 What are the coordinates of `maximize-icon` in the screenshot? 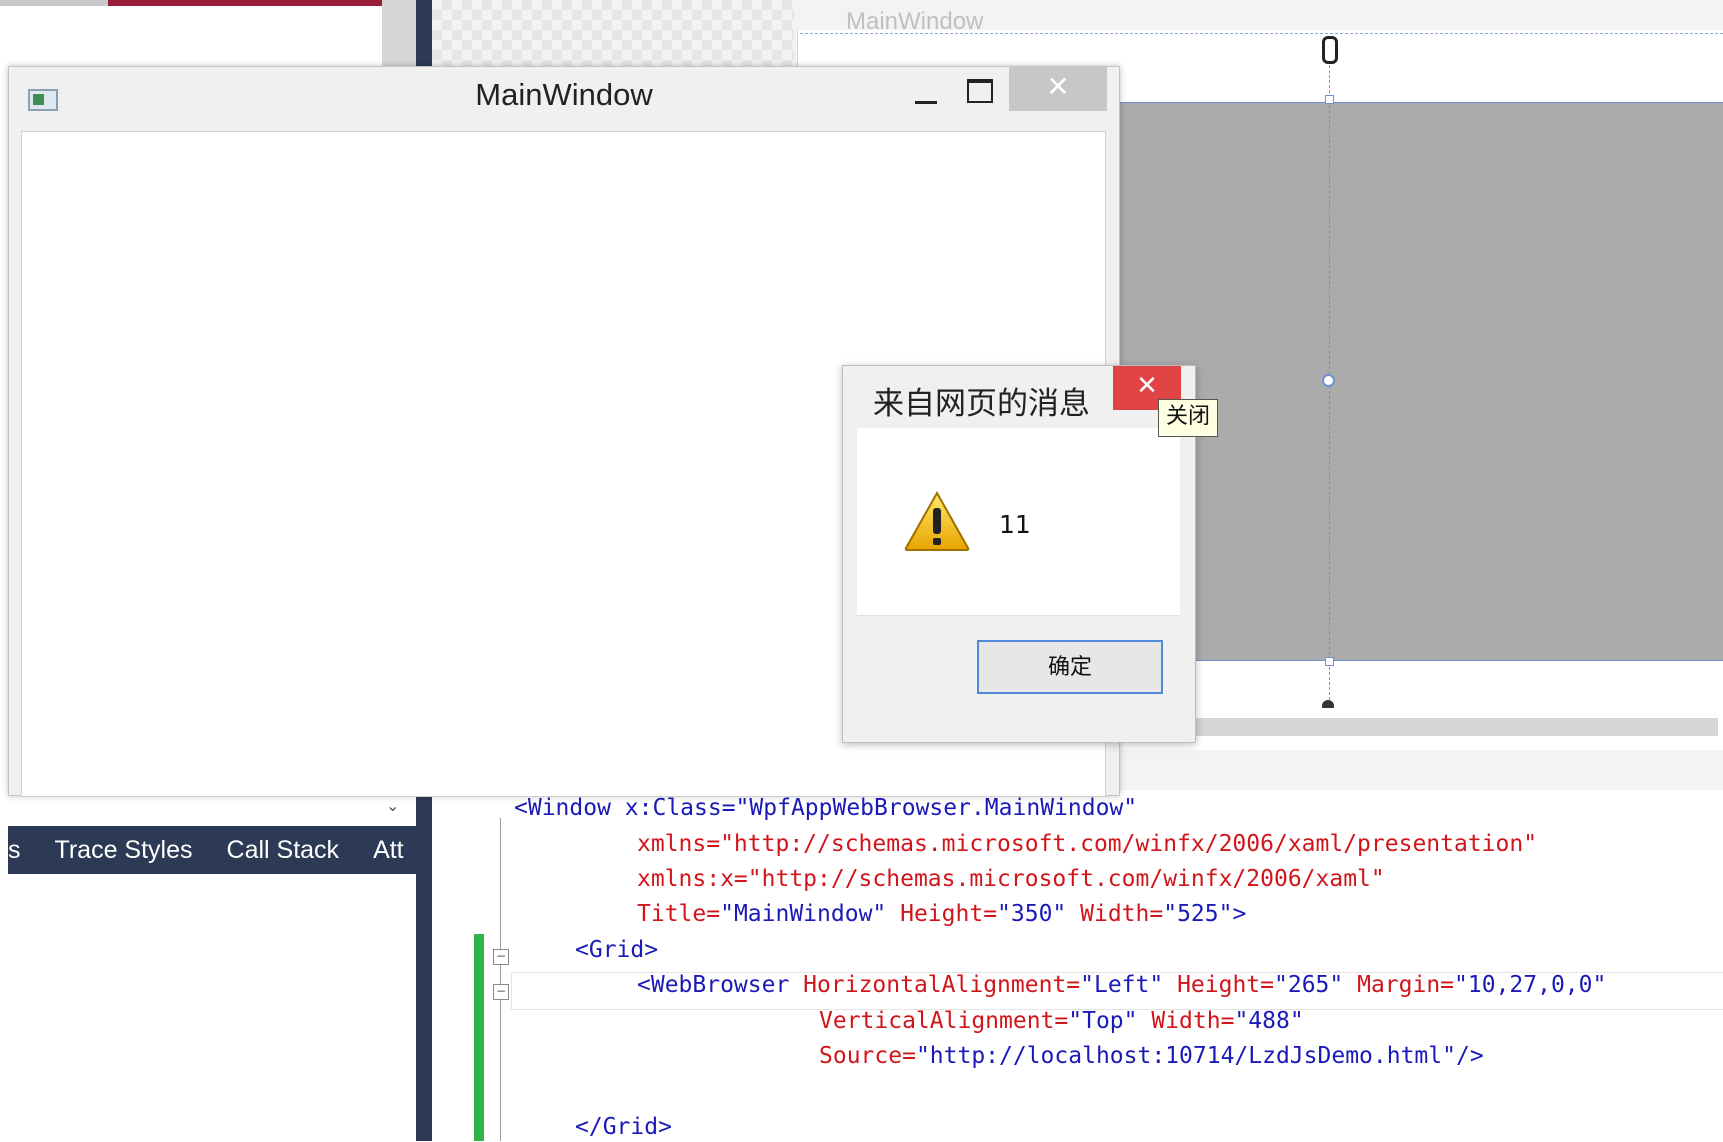 It's located at (980, 91).